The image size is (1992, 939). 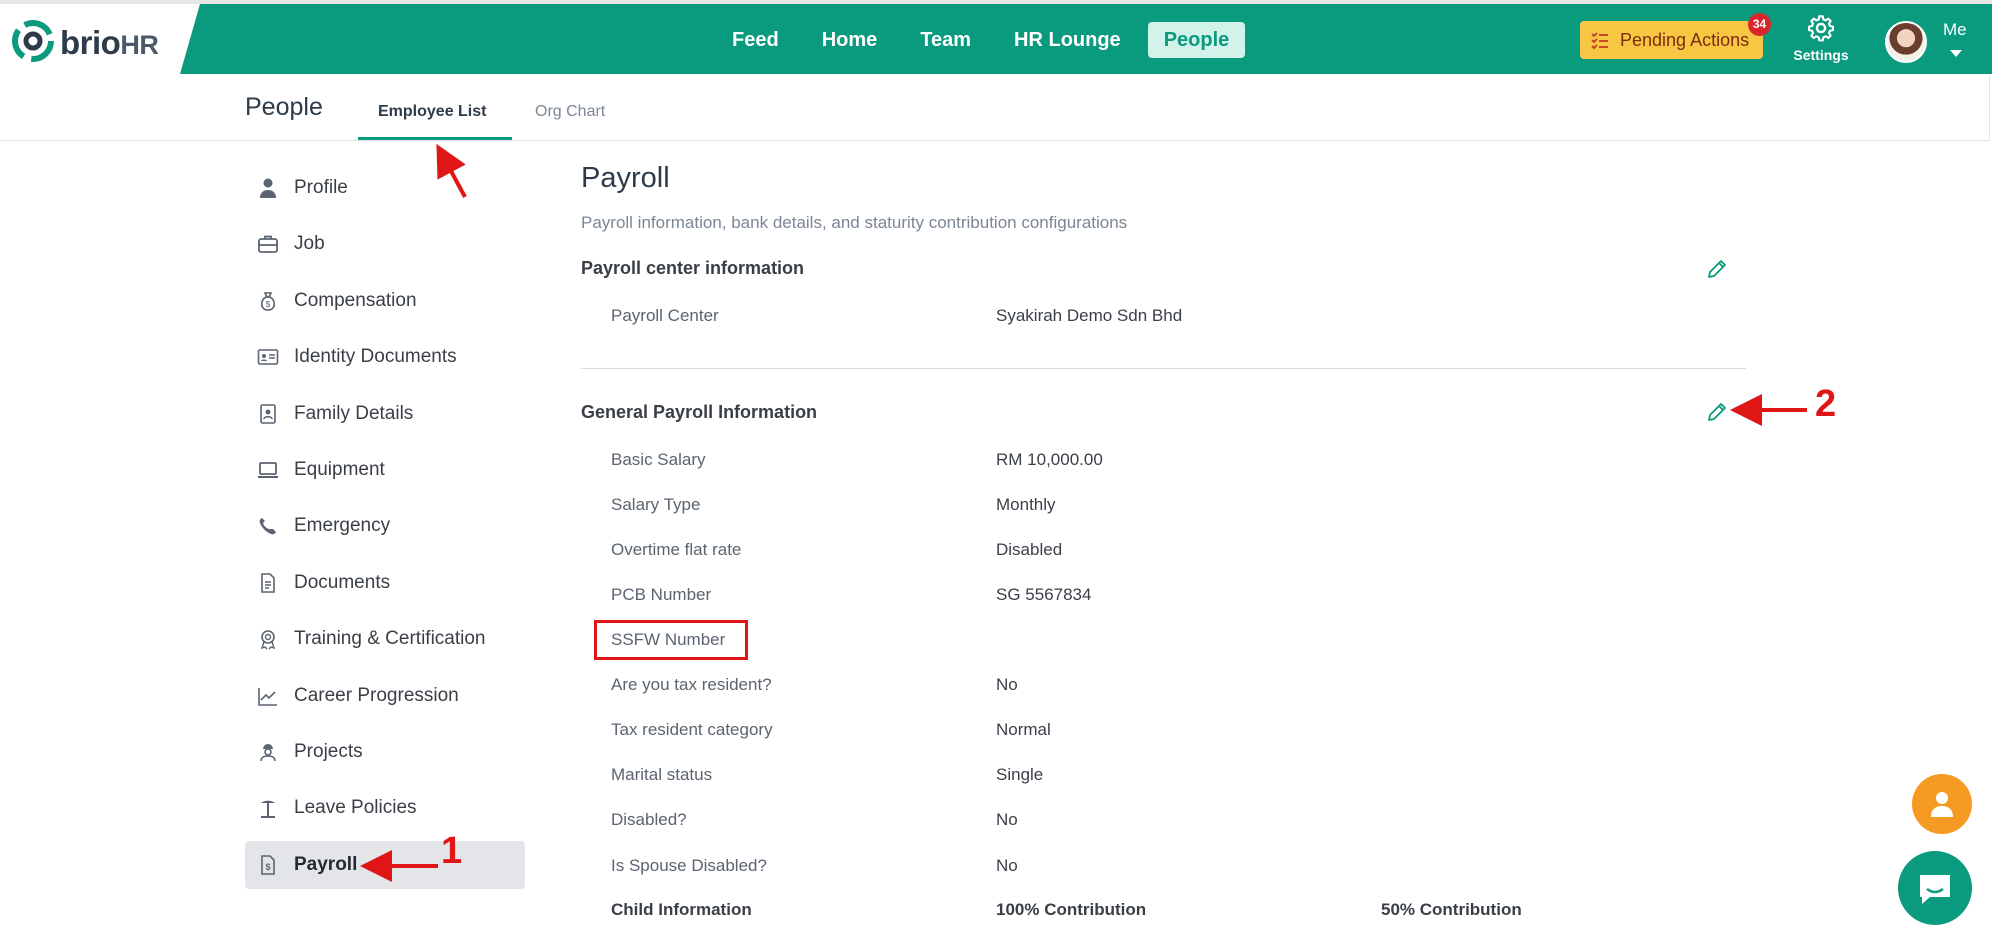 I want to click on sidebar-item-compensation: $ Compensation, so click(x=385, y=301).